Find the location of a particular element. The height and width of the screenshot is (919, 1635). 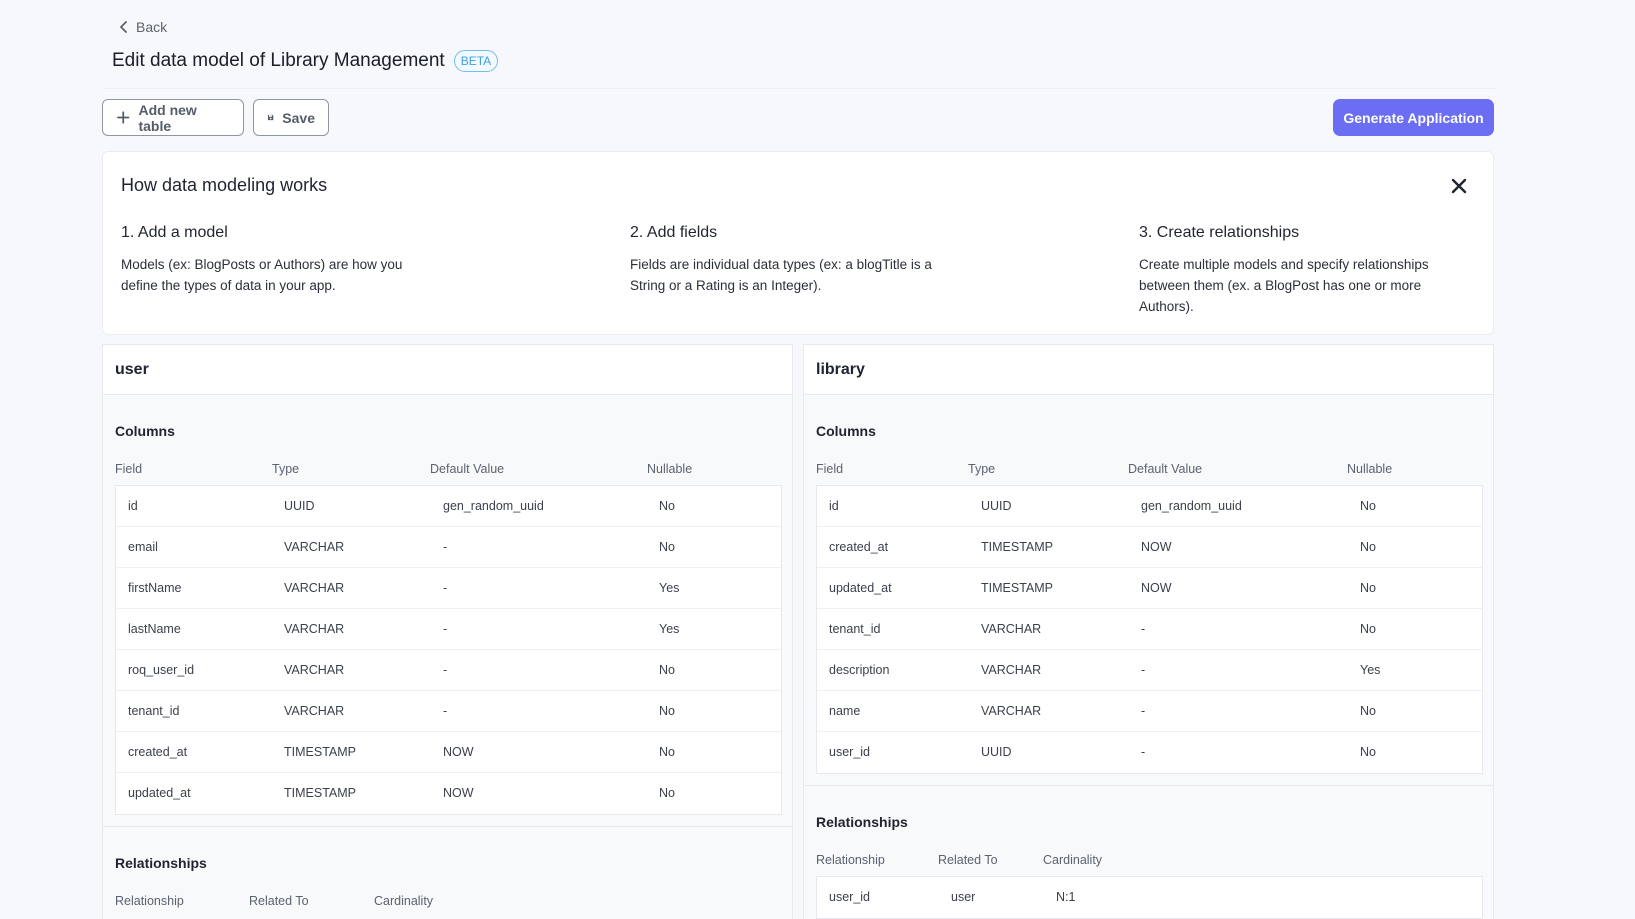

add-new-table-label: Add new table is located at coordinates (167, 117).